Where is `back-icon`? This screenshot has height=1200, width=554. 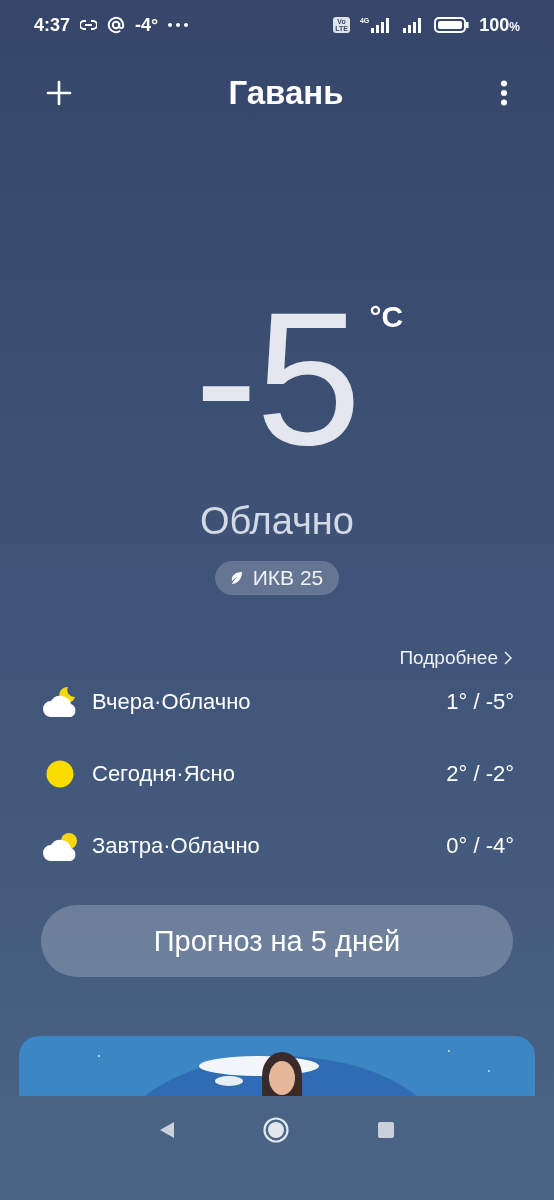 back-icon is located at coordinates (167, 1129).